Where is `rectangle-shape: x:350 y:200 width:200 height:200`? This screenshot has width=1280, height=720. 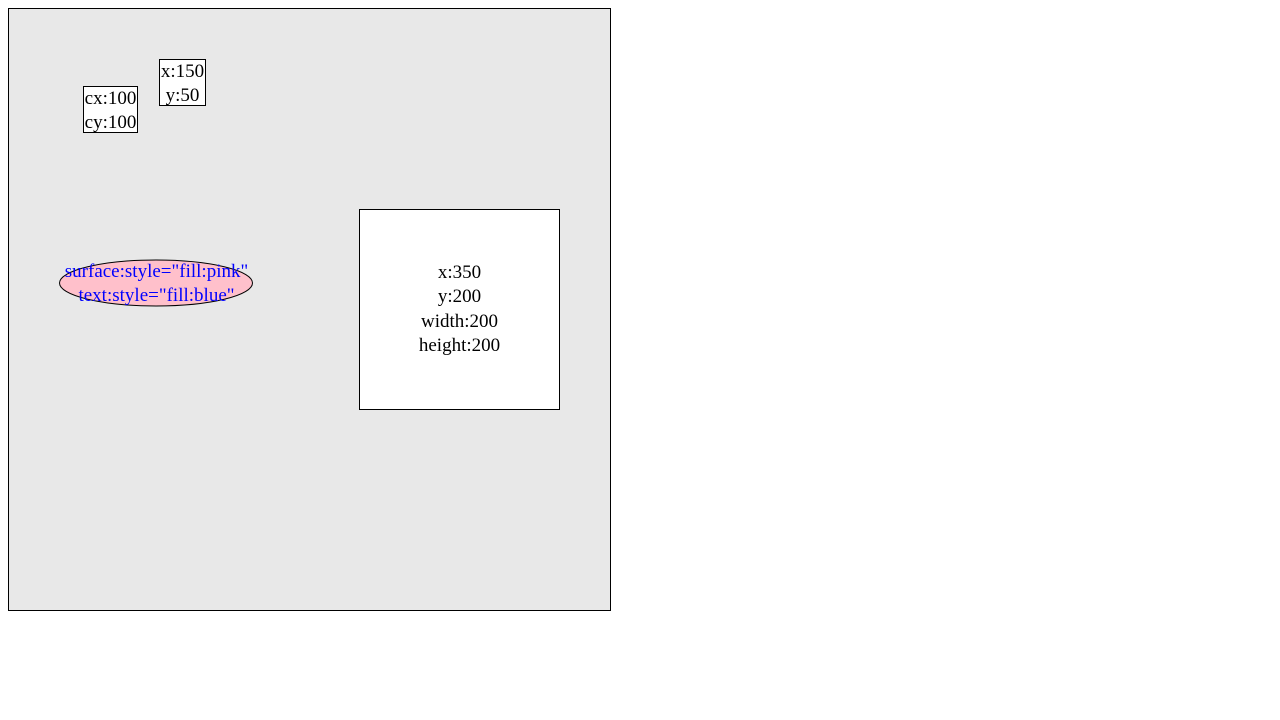 rectangle-shape: x:350 y:200 width:200 height:200 is located at coordinates (459, 309).